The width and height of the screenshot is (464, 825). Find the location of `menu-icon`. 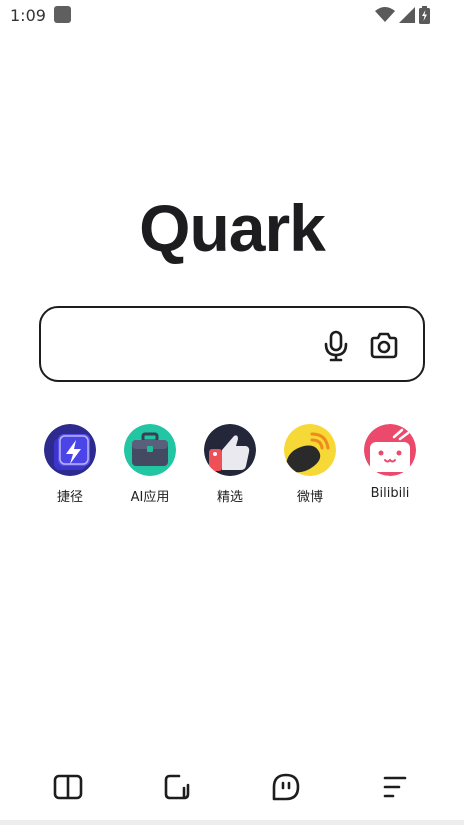

menu-icon is located at coordinates (395, 787).